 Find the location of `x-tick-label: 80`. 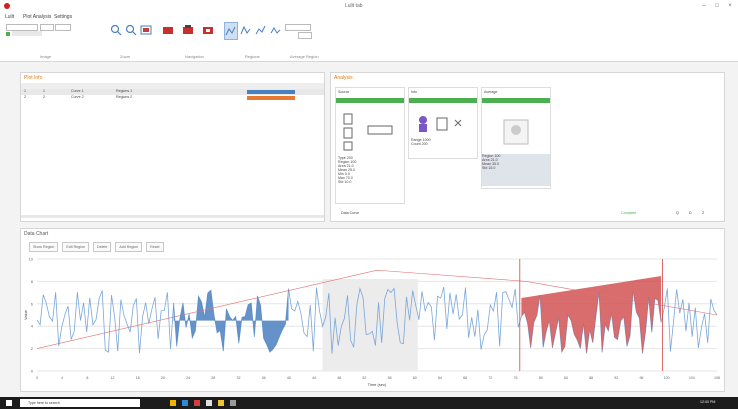

x-tick-label: 80 is located at coordinates (541, 378).